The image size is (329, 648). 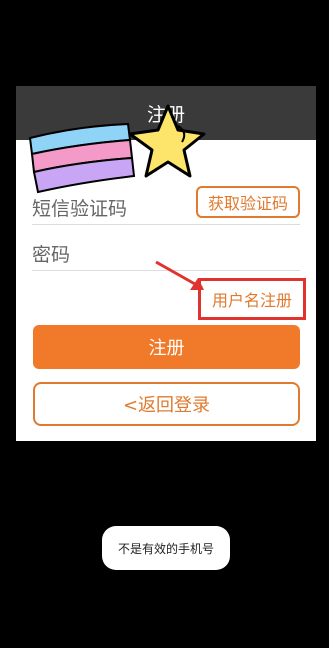 What do you see at coordinates (117, 149) in the screenshot?
I see `shooting-star-sticker` at bounding box center [117, 149].